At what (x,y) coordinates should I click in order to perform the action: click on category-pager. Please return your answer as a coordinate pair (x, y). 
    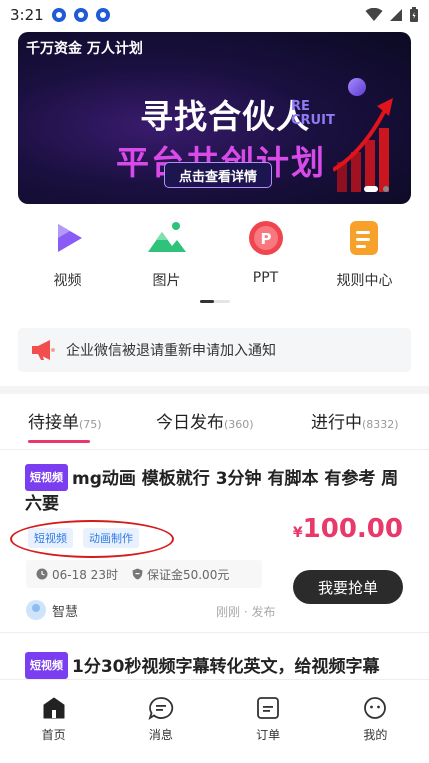
    Looking at the image, I should click on (215, 301).